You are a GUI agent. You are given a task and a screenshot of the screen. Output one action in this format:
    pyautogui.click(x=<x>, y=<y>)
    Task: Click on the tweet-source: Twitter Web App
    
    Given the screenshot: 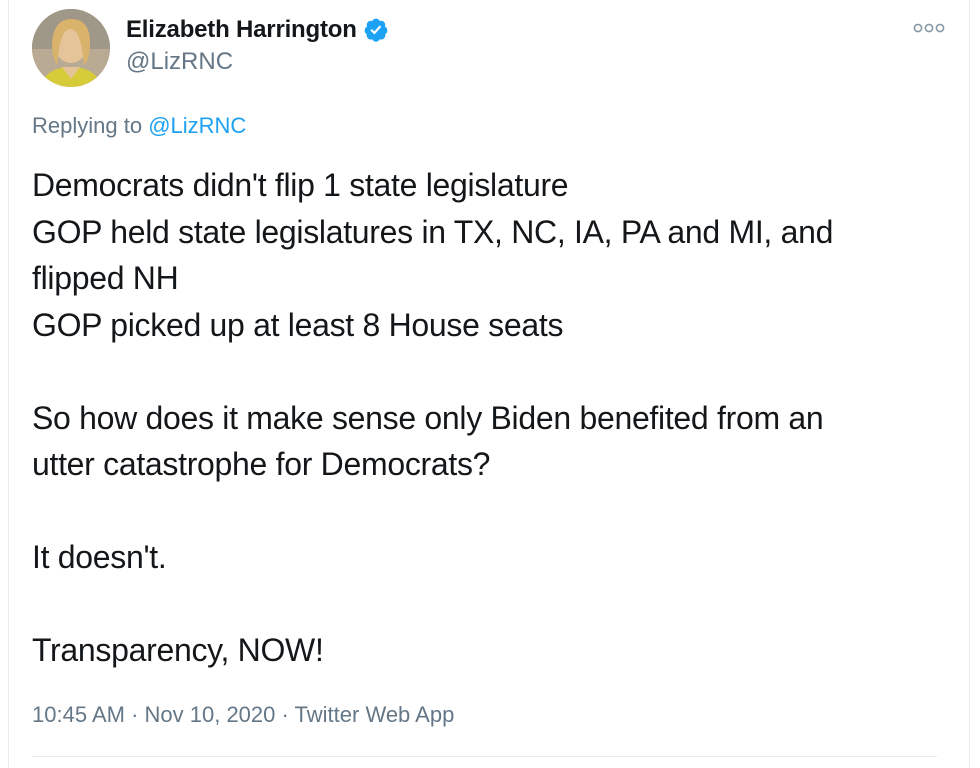 What is the action you would take?
    pyautogui.click(x=375, y=714)
    